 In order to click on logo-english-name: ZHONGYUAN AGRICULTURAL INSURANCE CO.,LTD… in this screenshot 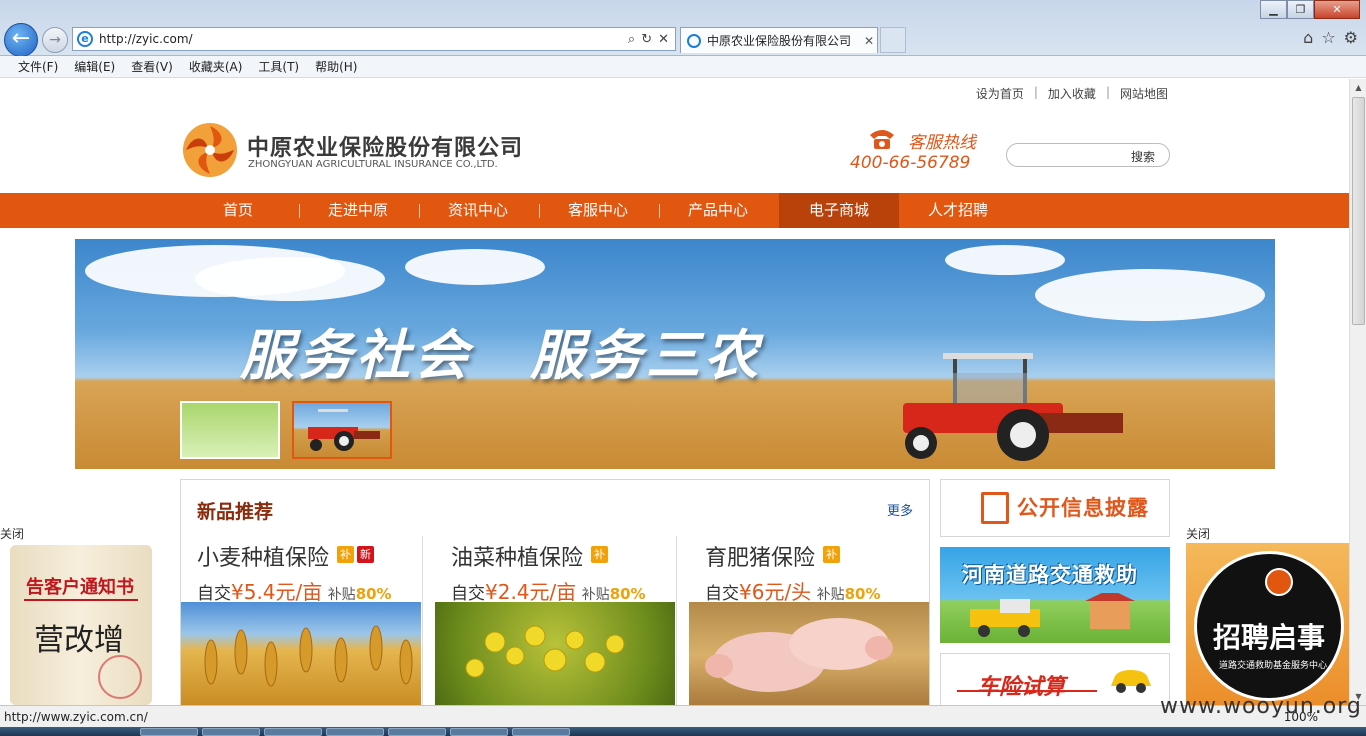, I will do `click(373, 164)`.